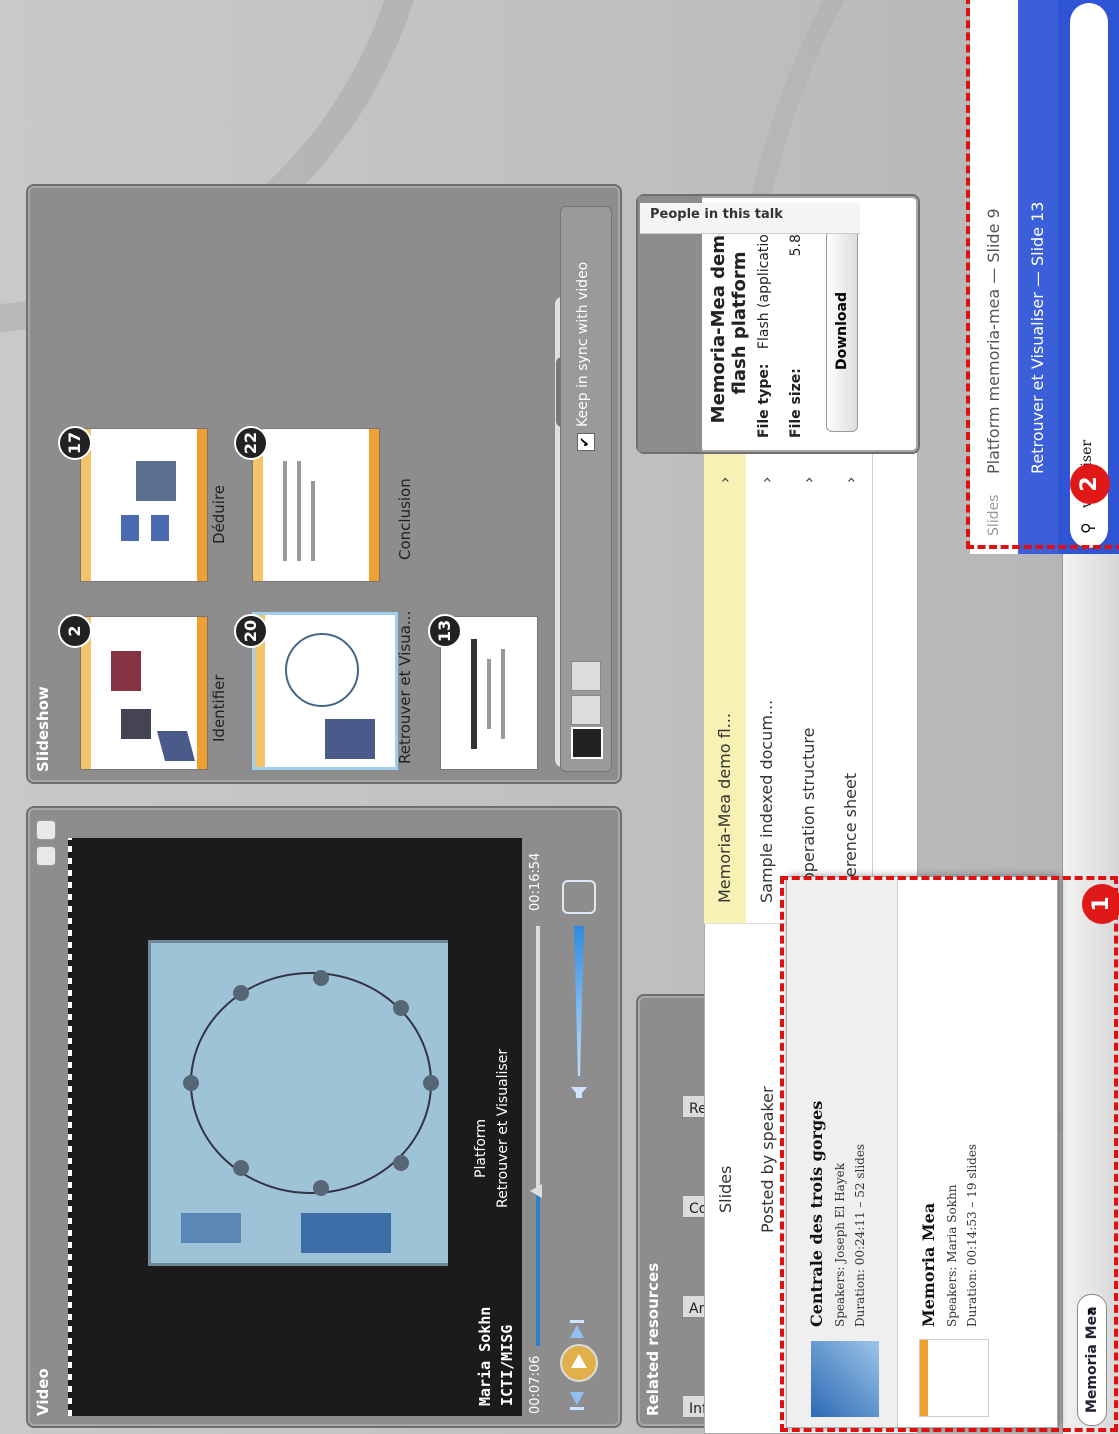  What do you see at coordinates (579, 1090) in the screenshot?
I see `volume-icon` at bounding box center [579, 1090].